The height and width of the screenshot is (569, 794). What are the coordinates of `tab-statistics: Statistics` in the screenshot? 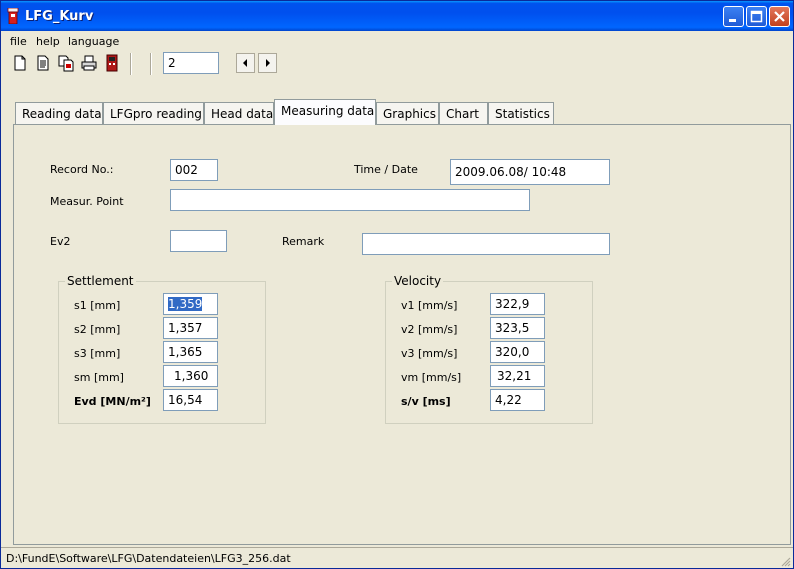 It's located at (521, 113).